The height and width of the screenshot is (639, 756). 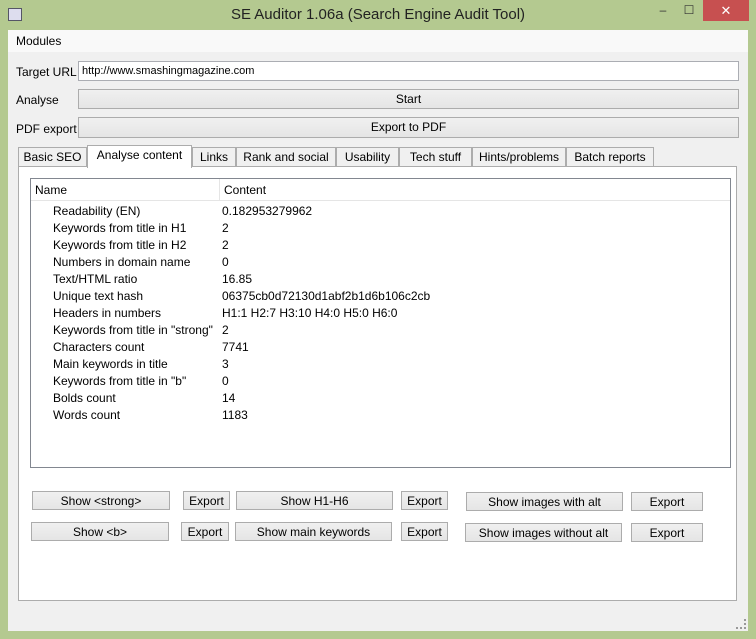 I want to click on close-button: ✕, so click(x=726, y=10).